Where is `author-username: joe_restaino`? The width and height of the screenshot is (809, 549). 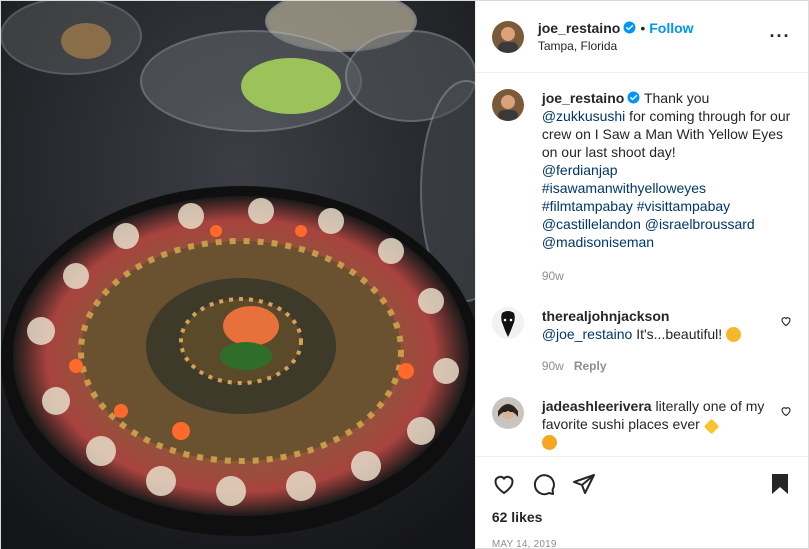 author-username: joe_restaino is located at coordinates (579, 28).